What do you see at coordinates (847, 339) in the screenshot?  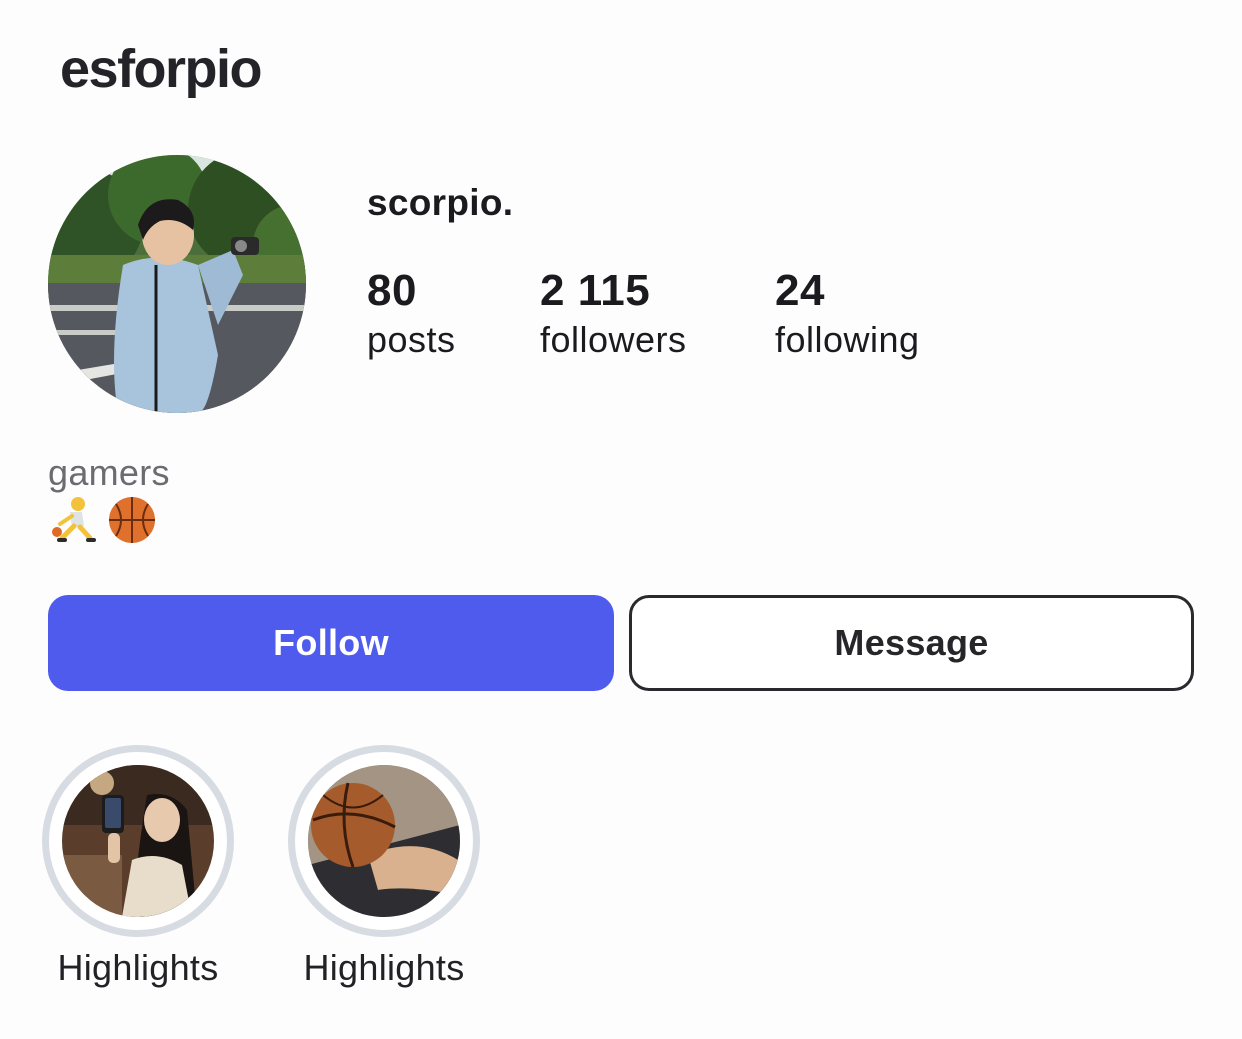 I see `stat-following-label: following` at bounding box center [847, 339].